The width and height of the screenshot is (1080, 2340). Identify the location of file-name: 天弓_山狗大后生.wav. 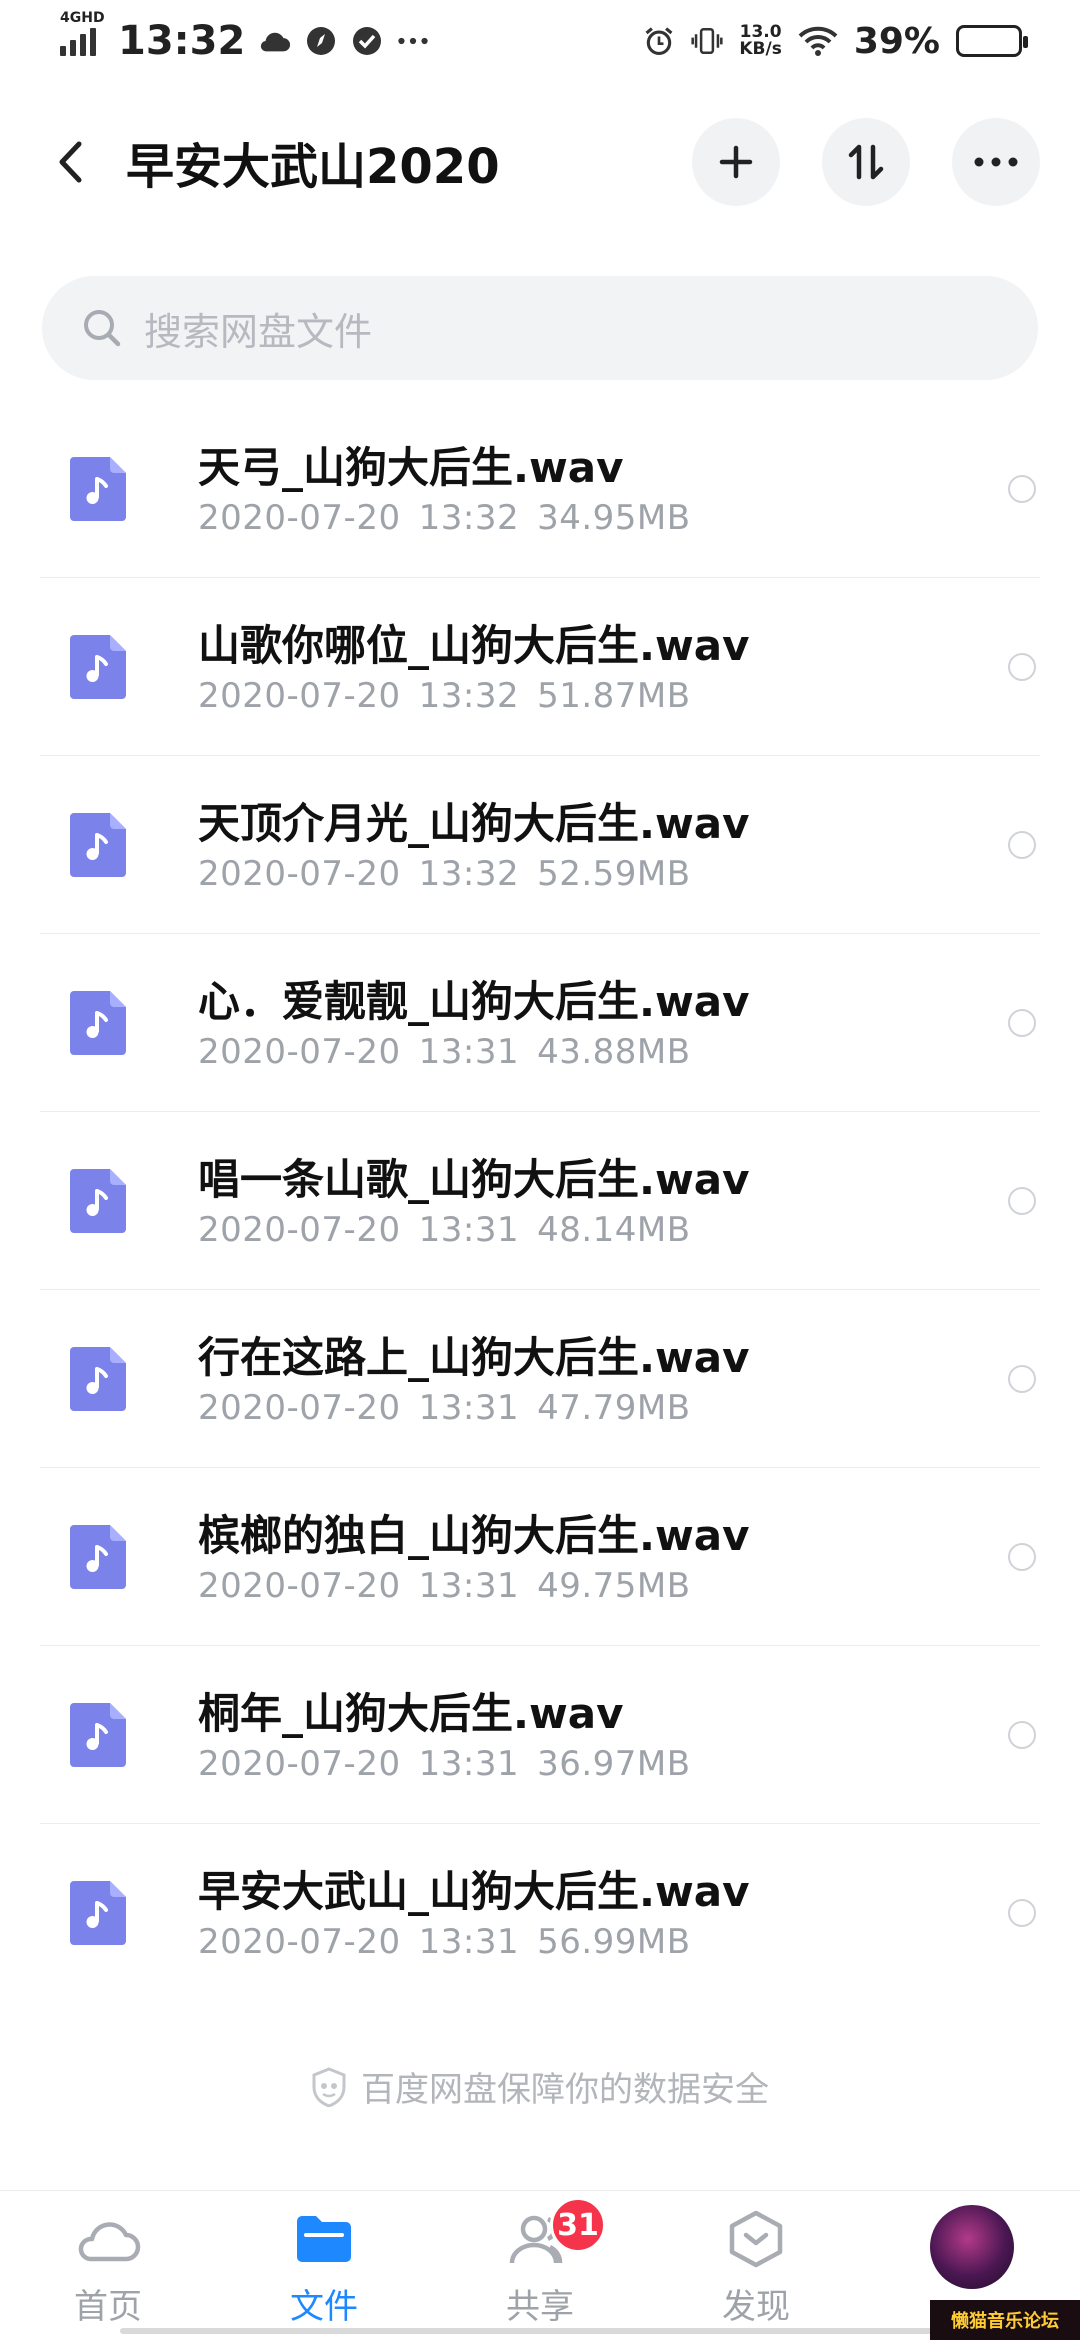
(411, 467).